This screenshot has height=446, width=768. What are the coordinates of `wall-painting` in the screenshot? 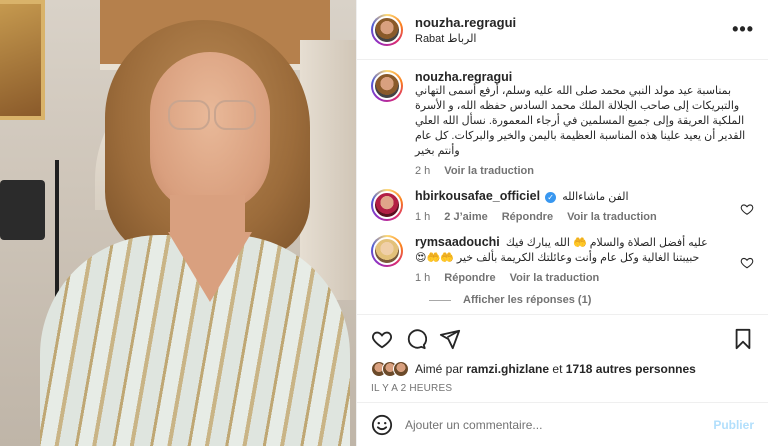 It's located at (22, 60).